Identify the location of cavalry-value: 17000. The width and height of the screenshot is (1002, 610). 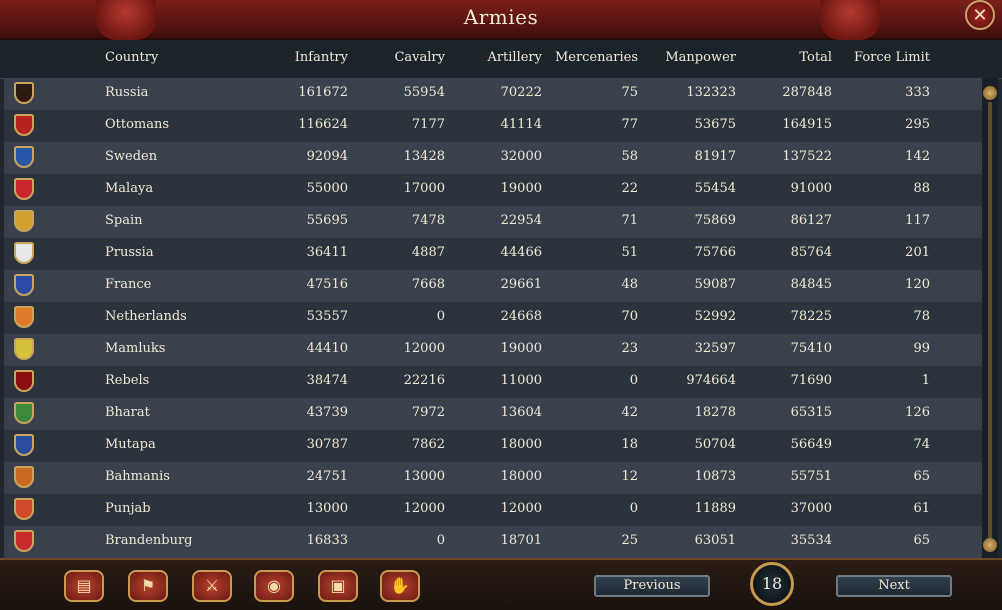
(424, 188).